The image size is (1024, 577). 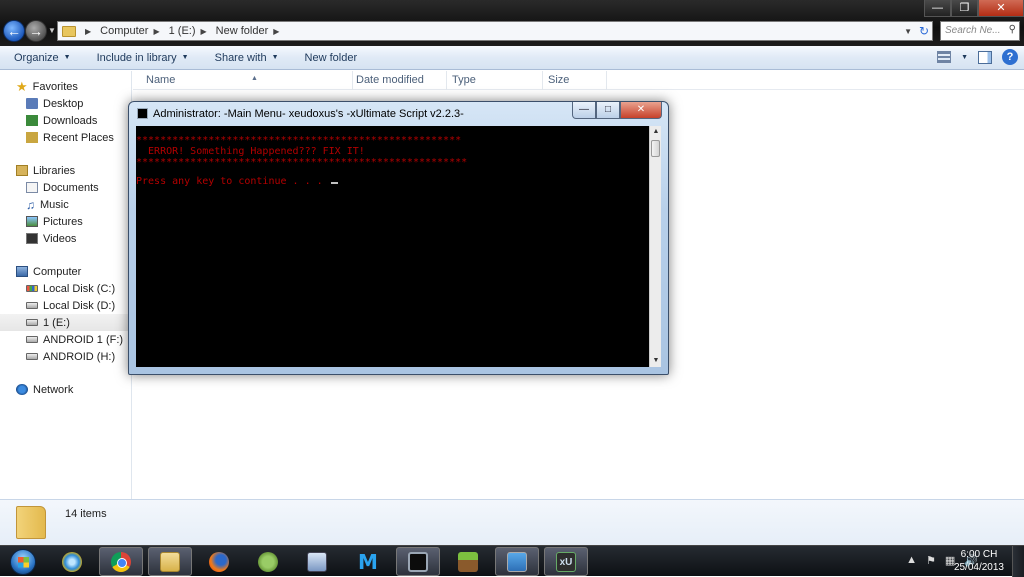 I want to click on nav-android-f: ANDROID 1 (F:), so click(x=74, y=339).